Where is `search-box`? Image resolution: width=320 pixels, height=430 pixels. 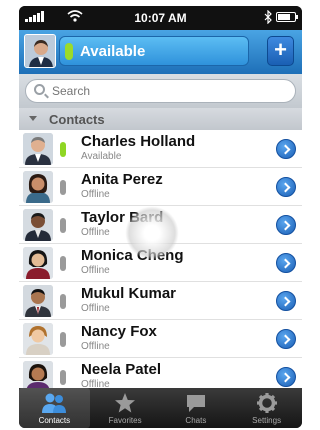
search-box is located at coordinates (160, 91).